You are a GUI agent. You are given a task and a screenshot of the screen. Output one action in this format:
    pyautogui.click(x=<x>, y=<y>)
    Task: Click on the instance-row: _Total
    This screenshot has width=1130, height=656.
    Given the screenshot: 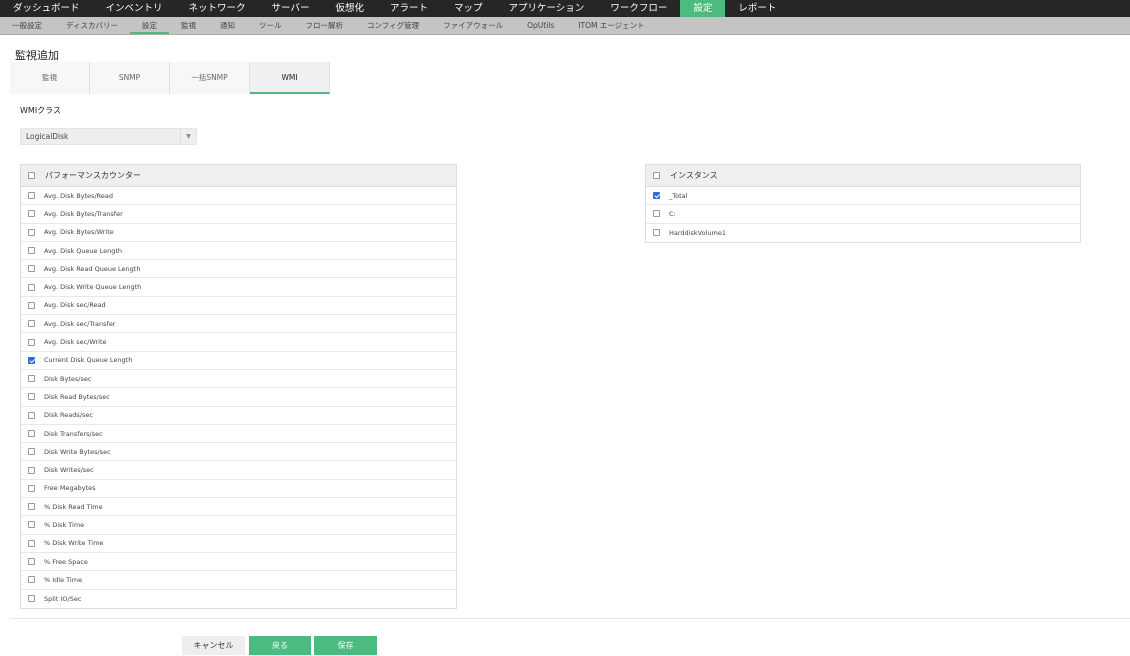 What is the action you would take?
    pyautogui.click(x=863, y=196)
    